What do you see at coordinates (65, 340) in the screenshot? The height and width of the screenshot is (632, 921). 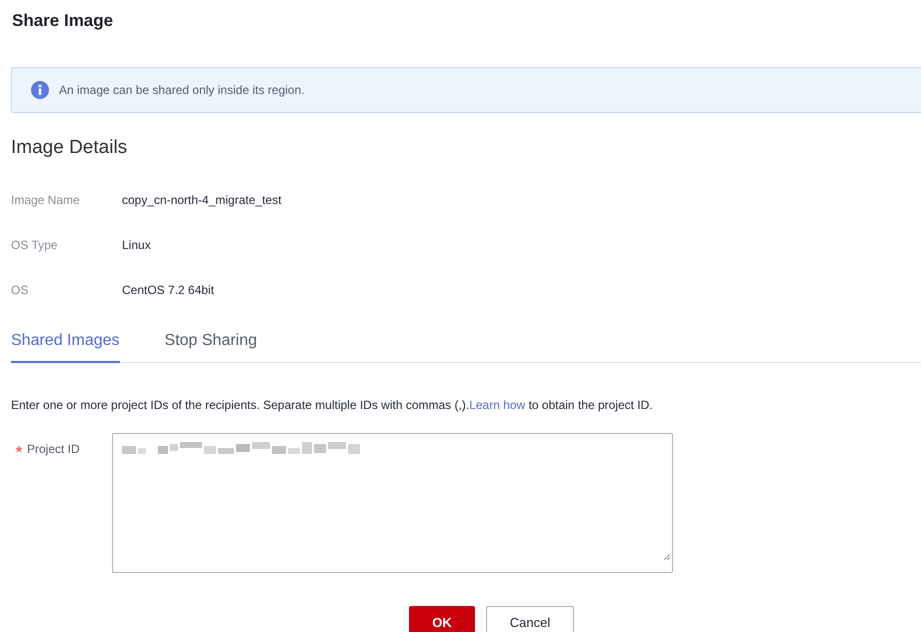 I see `tab: Shared Images` at bounding box center [65, 340].